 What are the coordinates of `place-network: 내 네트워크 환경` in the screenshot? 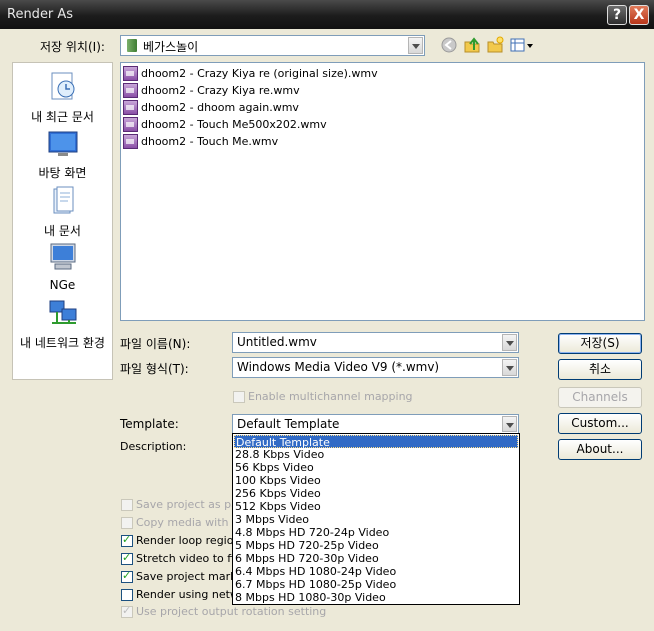 It's located at (62, 324).